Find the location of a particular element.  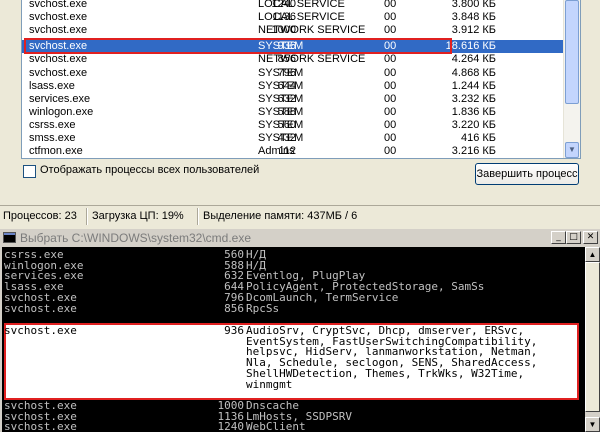

console-process-pid: 936 is located at coordinates (234, 330).